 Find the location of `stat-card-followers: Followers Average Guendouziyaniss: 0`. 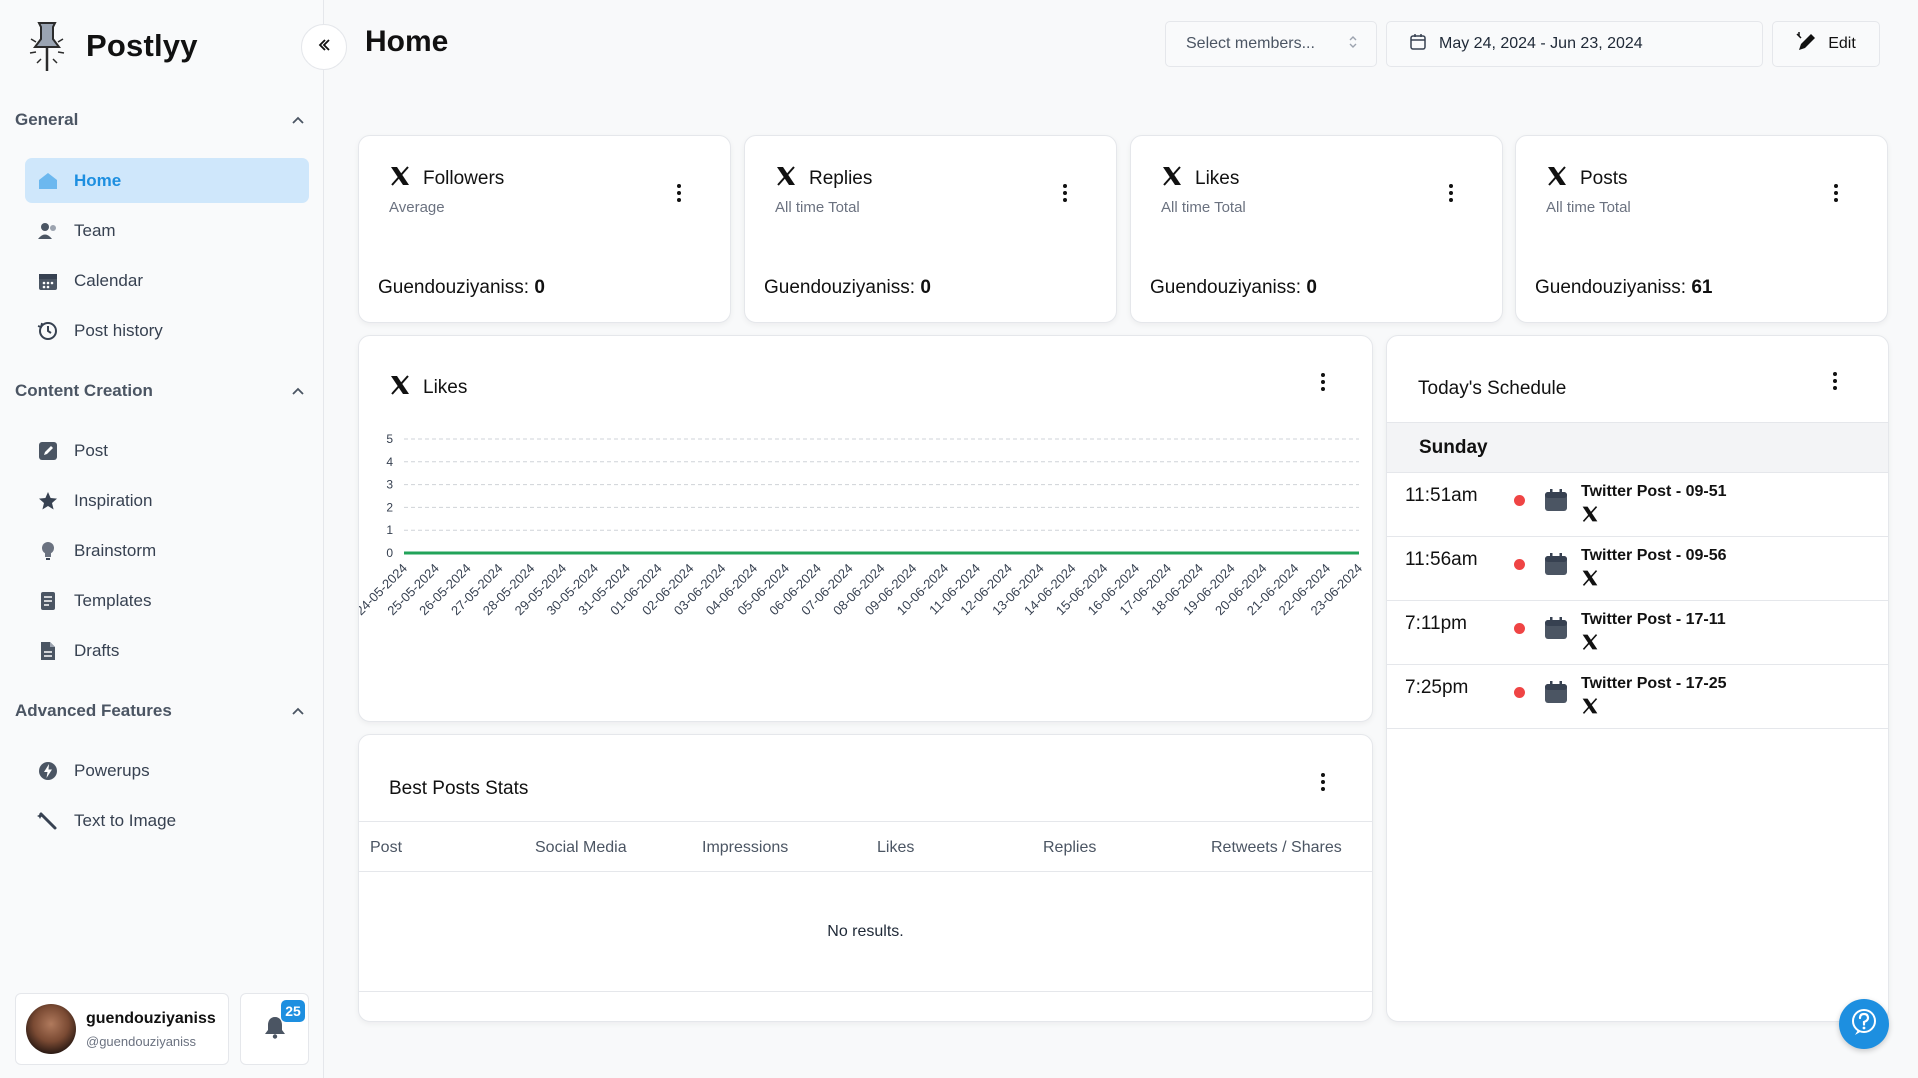

stat-card-followers: Followers Average Guendouziyaniss: 0 is located at coordinates (544, 229).